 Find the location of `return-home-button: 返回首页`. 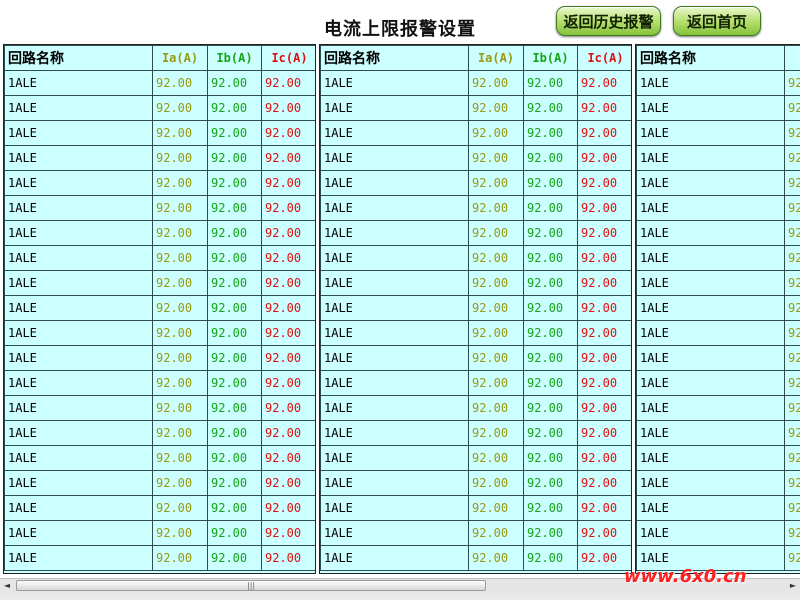

return-home-button: 返回首页 is located at coordinates (717, 21).